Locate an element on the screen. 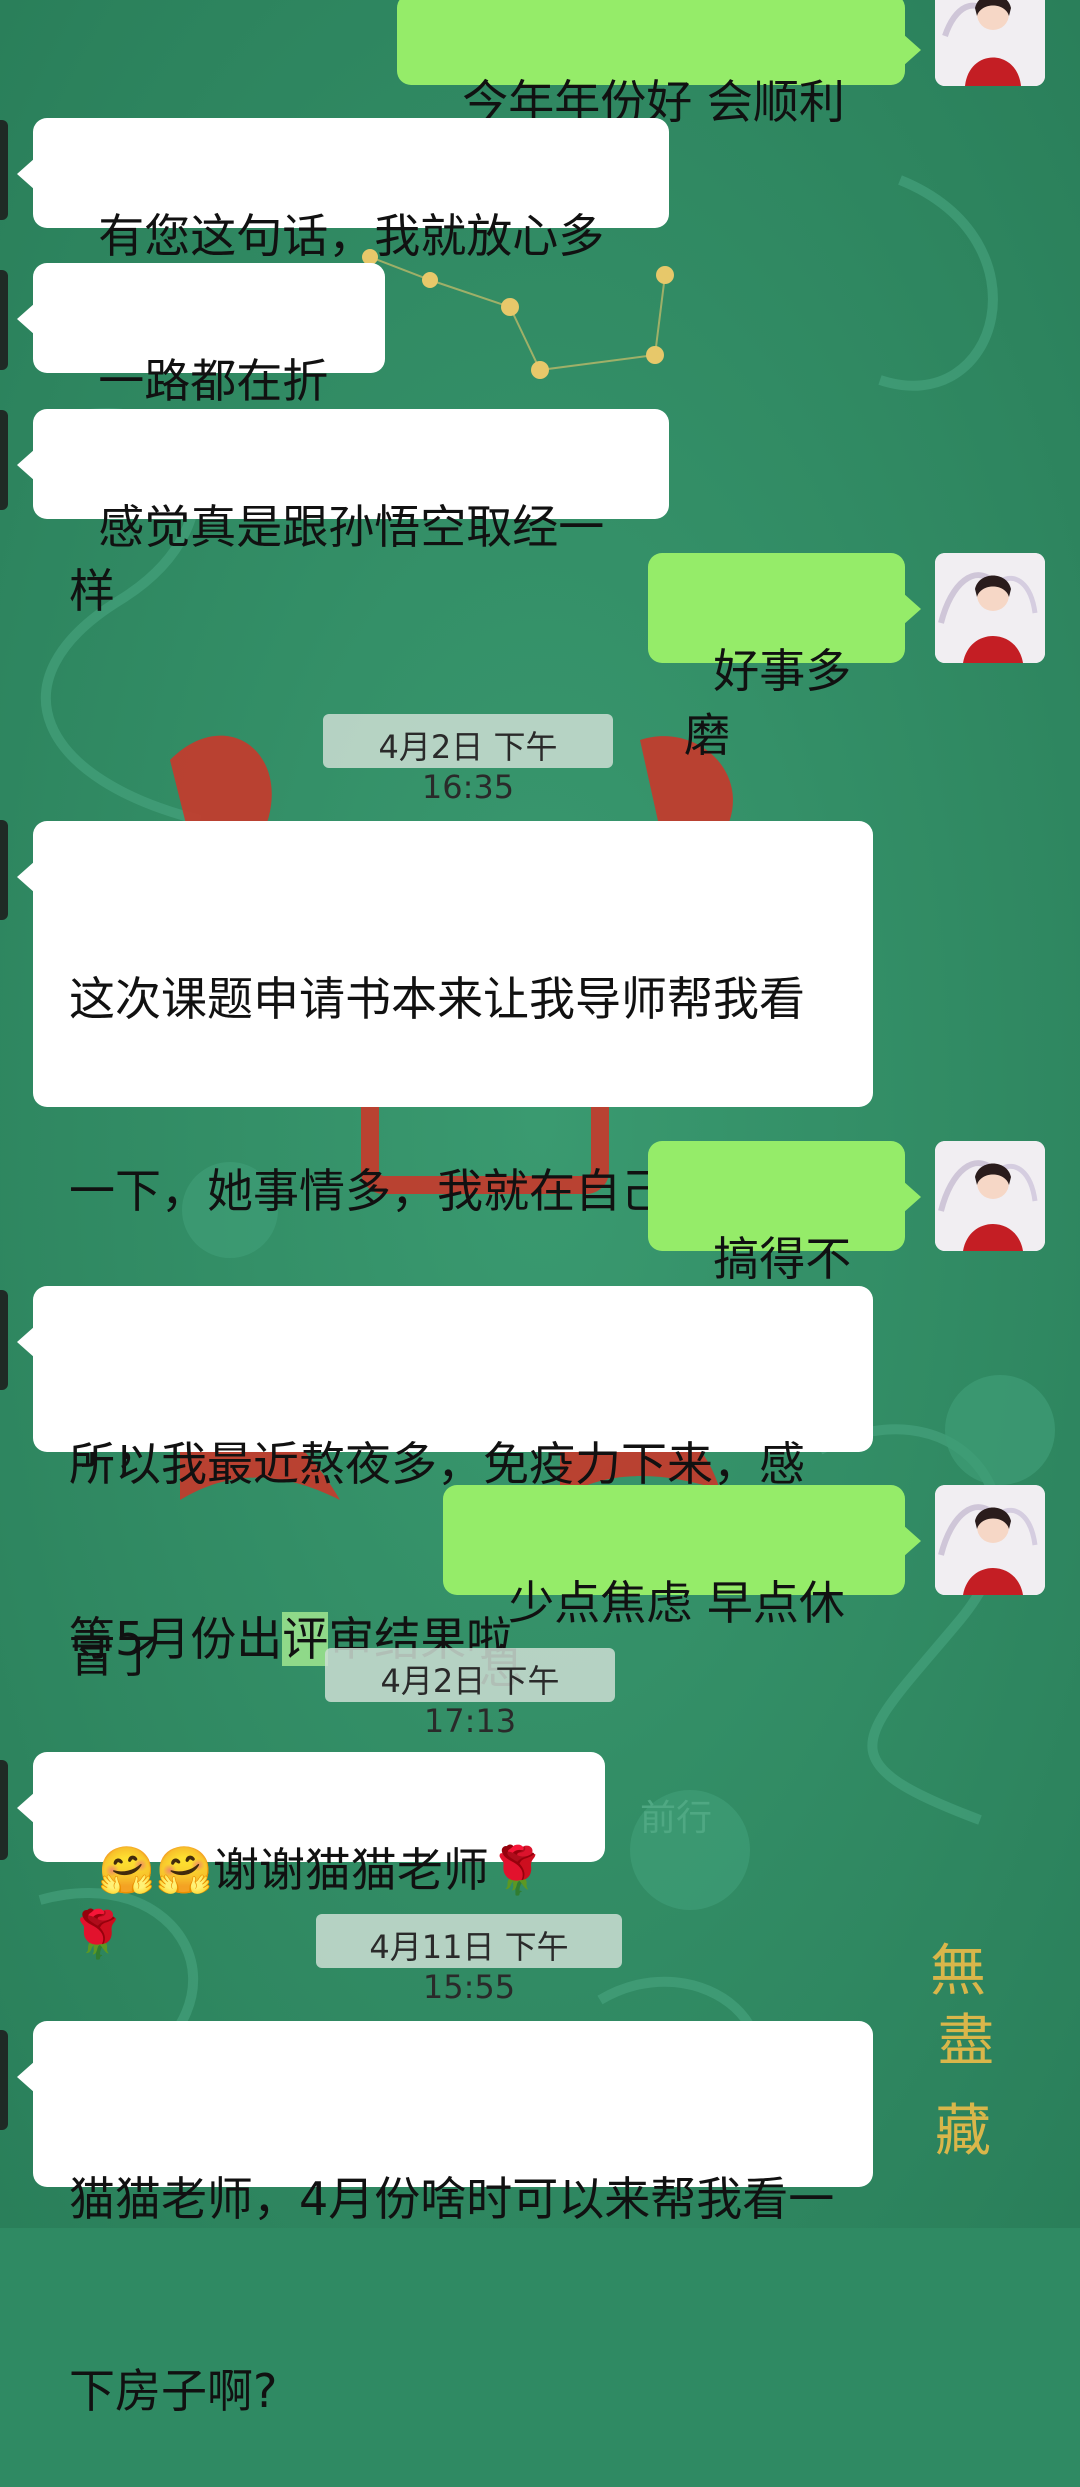  seal-char-1: 無 is located at coordinates (958, 1971).